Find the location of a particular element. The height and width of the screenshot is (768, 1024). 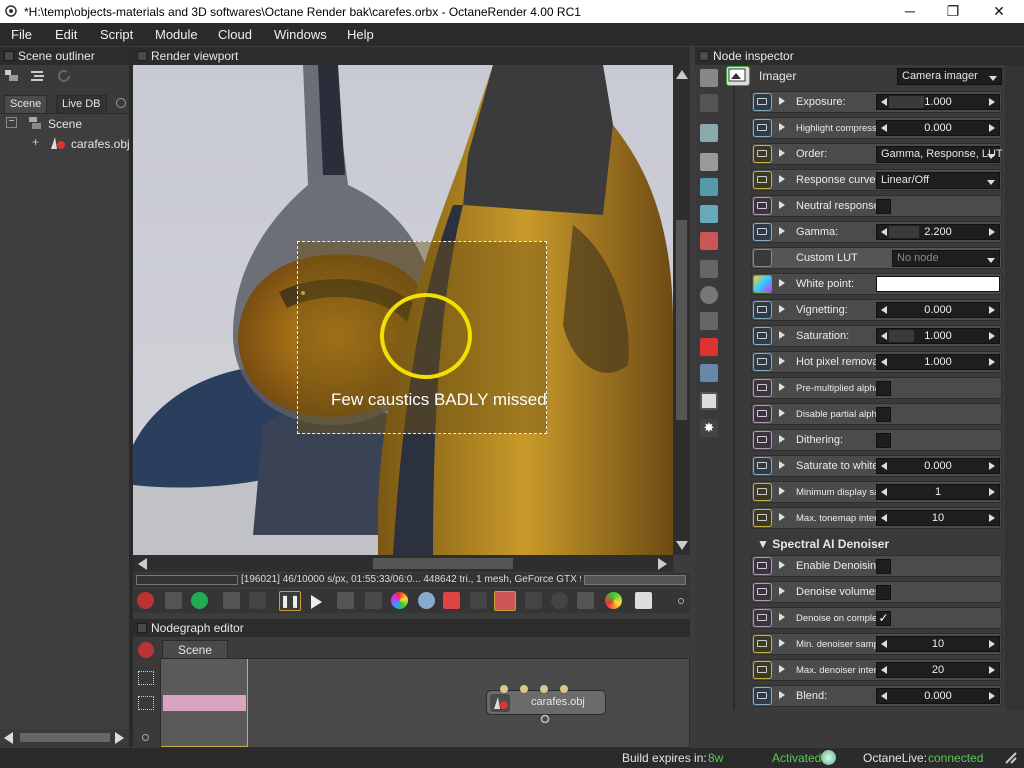

nodegraph-settings-icon is located at coordinates (145, 737).